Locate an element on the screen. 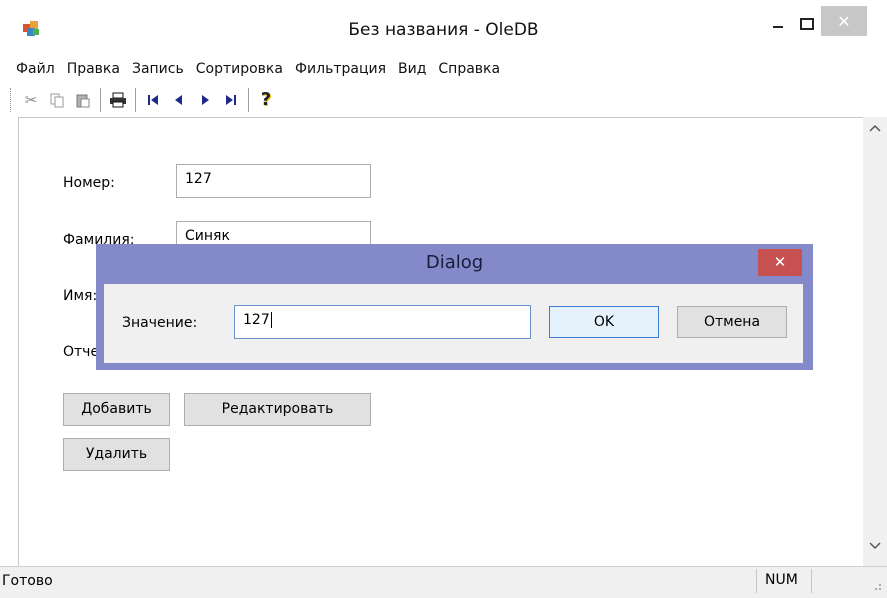 This screenshot has width=887, height=598. menu-help: Справка is located at coordinates (469, 69).